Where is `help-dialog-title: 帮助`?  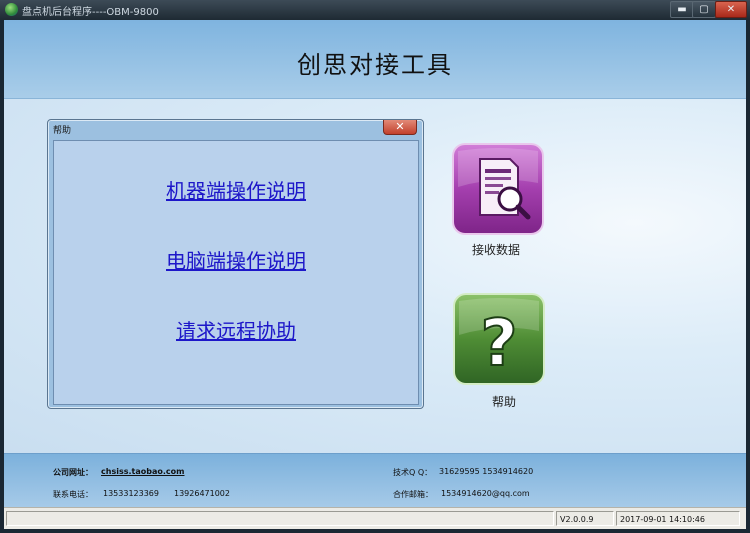
help-dialog-title: 帮助 is located at coordinates (62, 131).